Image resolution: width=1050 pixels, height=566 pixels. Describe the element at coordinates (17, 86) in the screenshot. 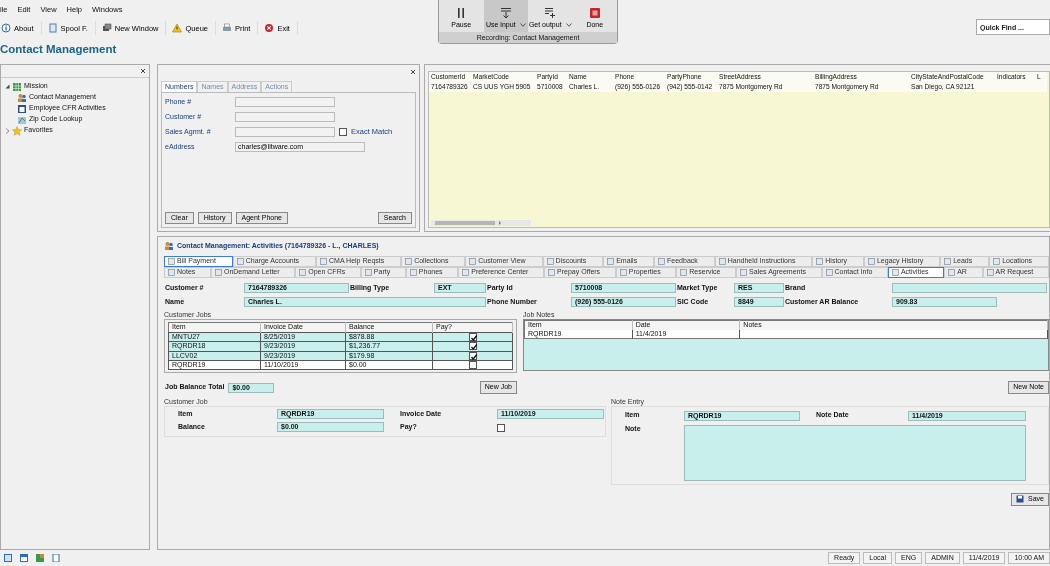

I see `grid-icon` at that location.